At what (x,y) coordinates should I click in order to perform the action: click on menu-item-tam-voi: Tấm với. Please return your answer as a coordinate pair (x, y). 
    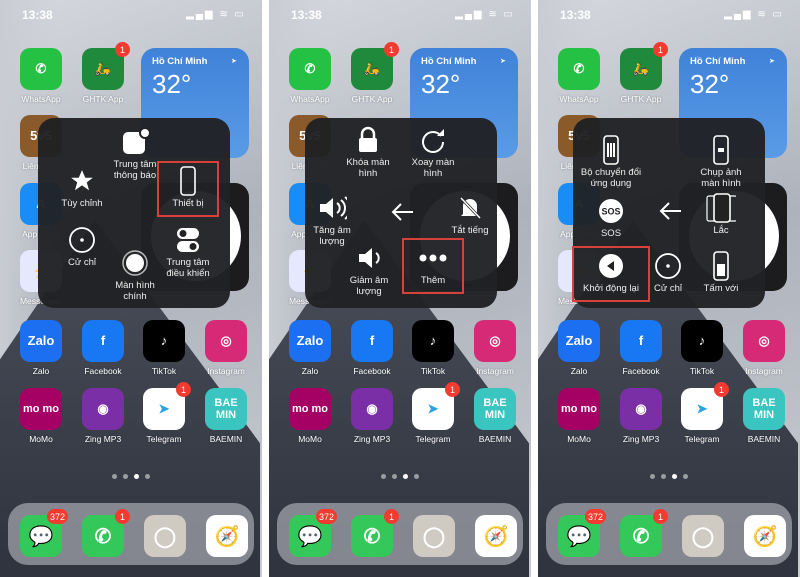
    Looking at the image, I should click on (721, 273).